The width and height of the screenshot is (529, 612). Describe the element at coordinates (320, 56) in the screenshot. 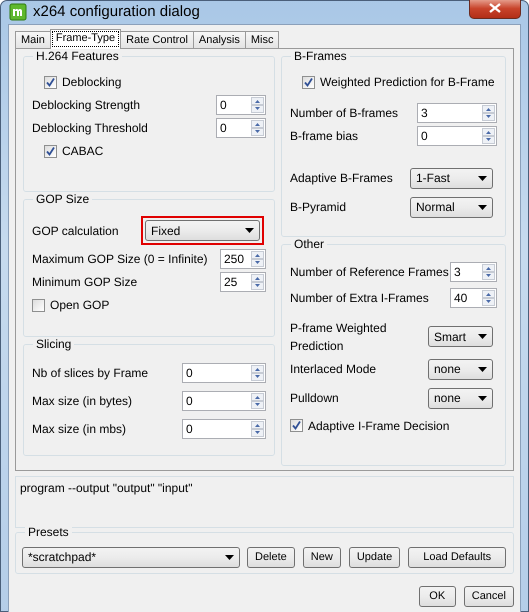

I see `group-title: B-Frames` at that location.